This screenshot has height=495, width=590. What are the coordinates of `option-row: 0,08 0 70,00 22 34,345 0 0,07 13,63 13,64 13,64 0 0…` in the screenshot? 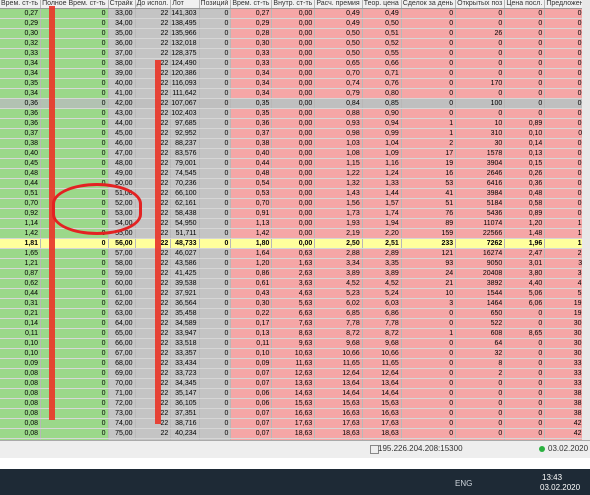 It's located at (295, 383).